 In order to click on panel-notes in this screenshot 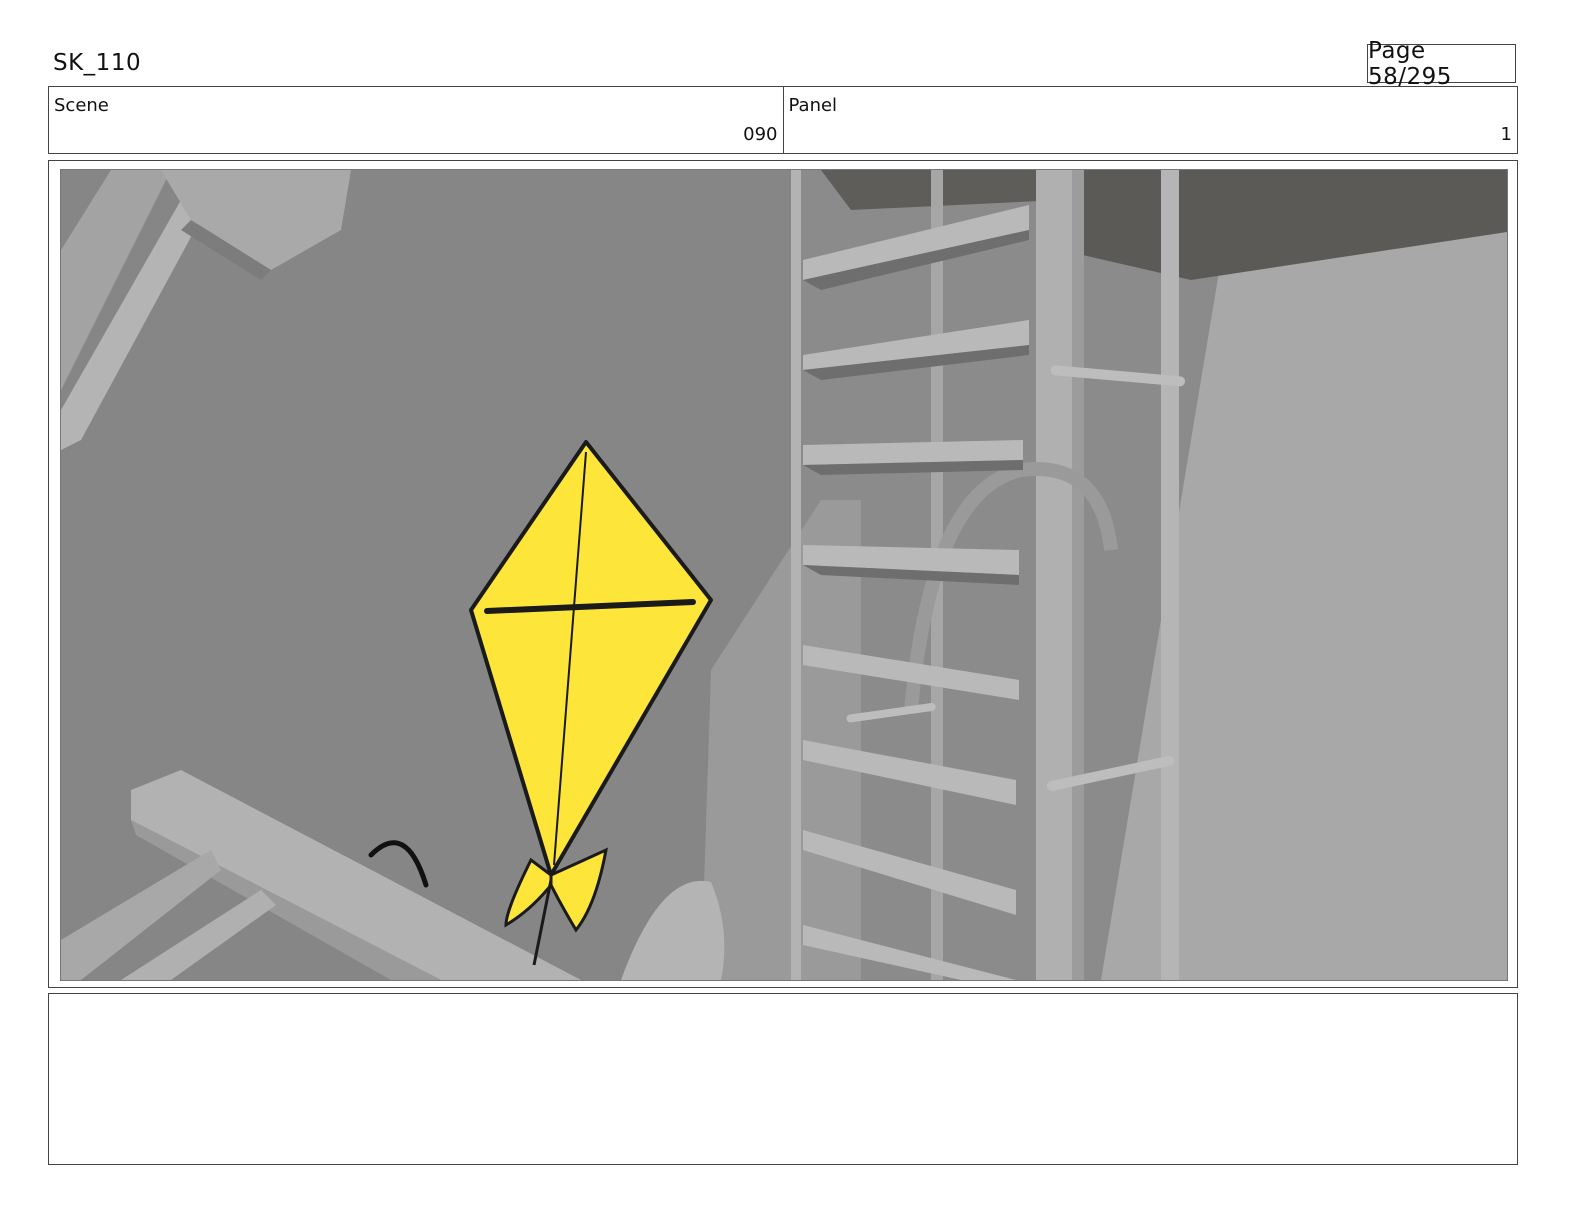, I will do `click(783, 1079)`.